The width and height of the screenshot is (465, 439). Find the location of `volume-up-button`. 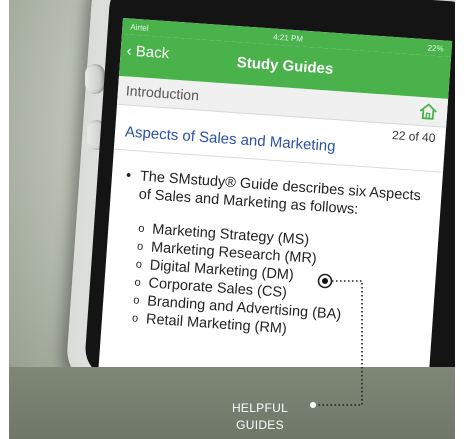

volume-up-button is located at coordinates (95, 79).